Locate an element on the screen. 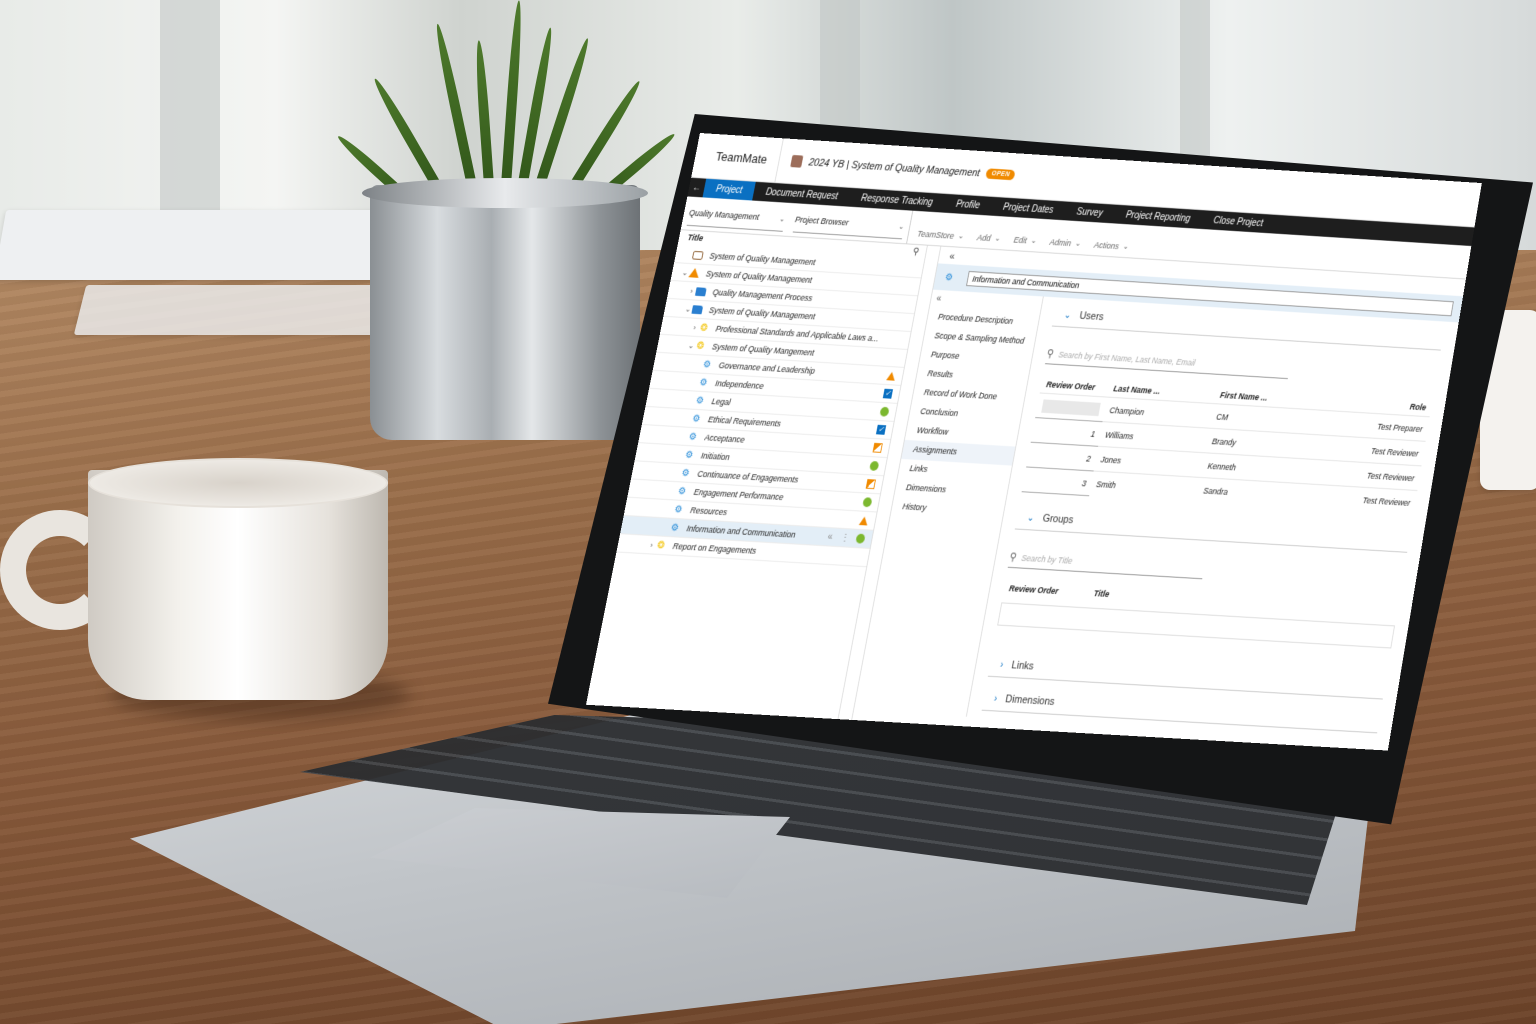  menu-admin: Admin ⌄ is located at coordinates (1065, 242).